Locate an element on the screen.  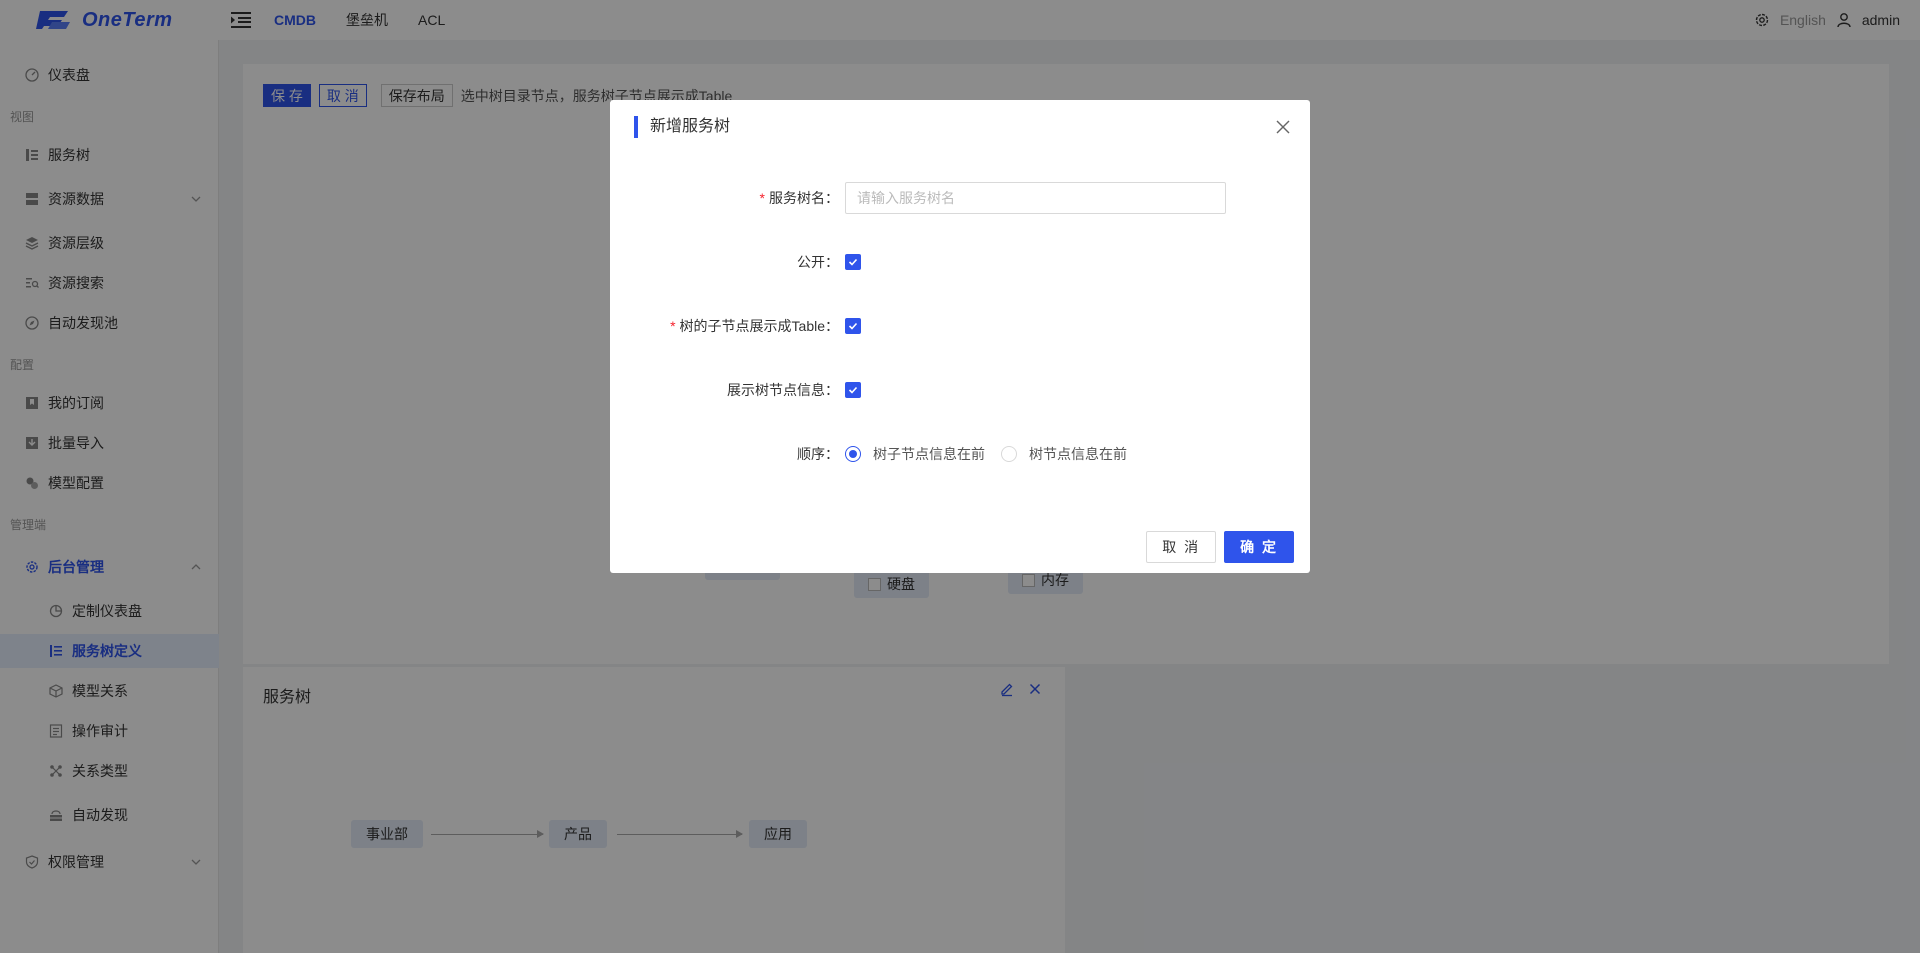
show-node-info-checkbox is located at coordinates (853, 390).